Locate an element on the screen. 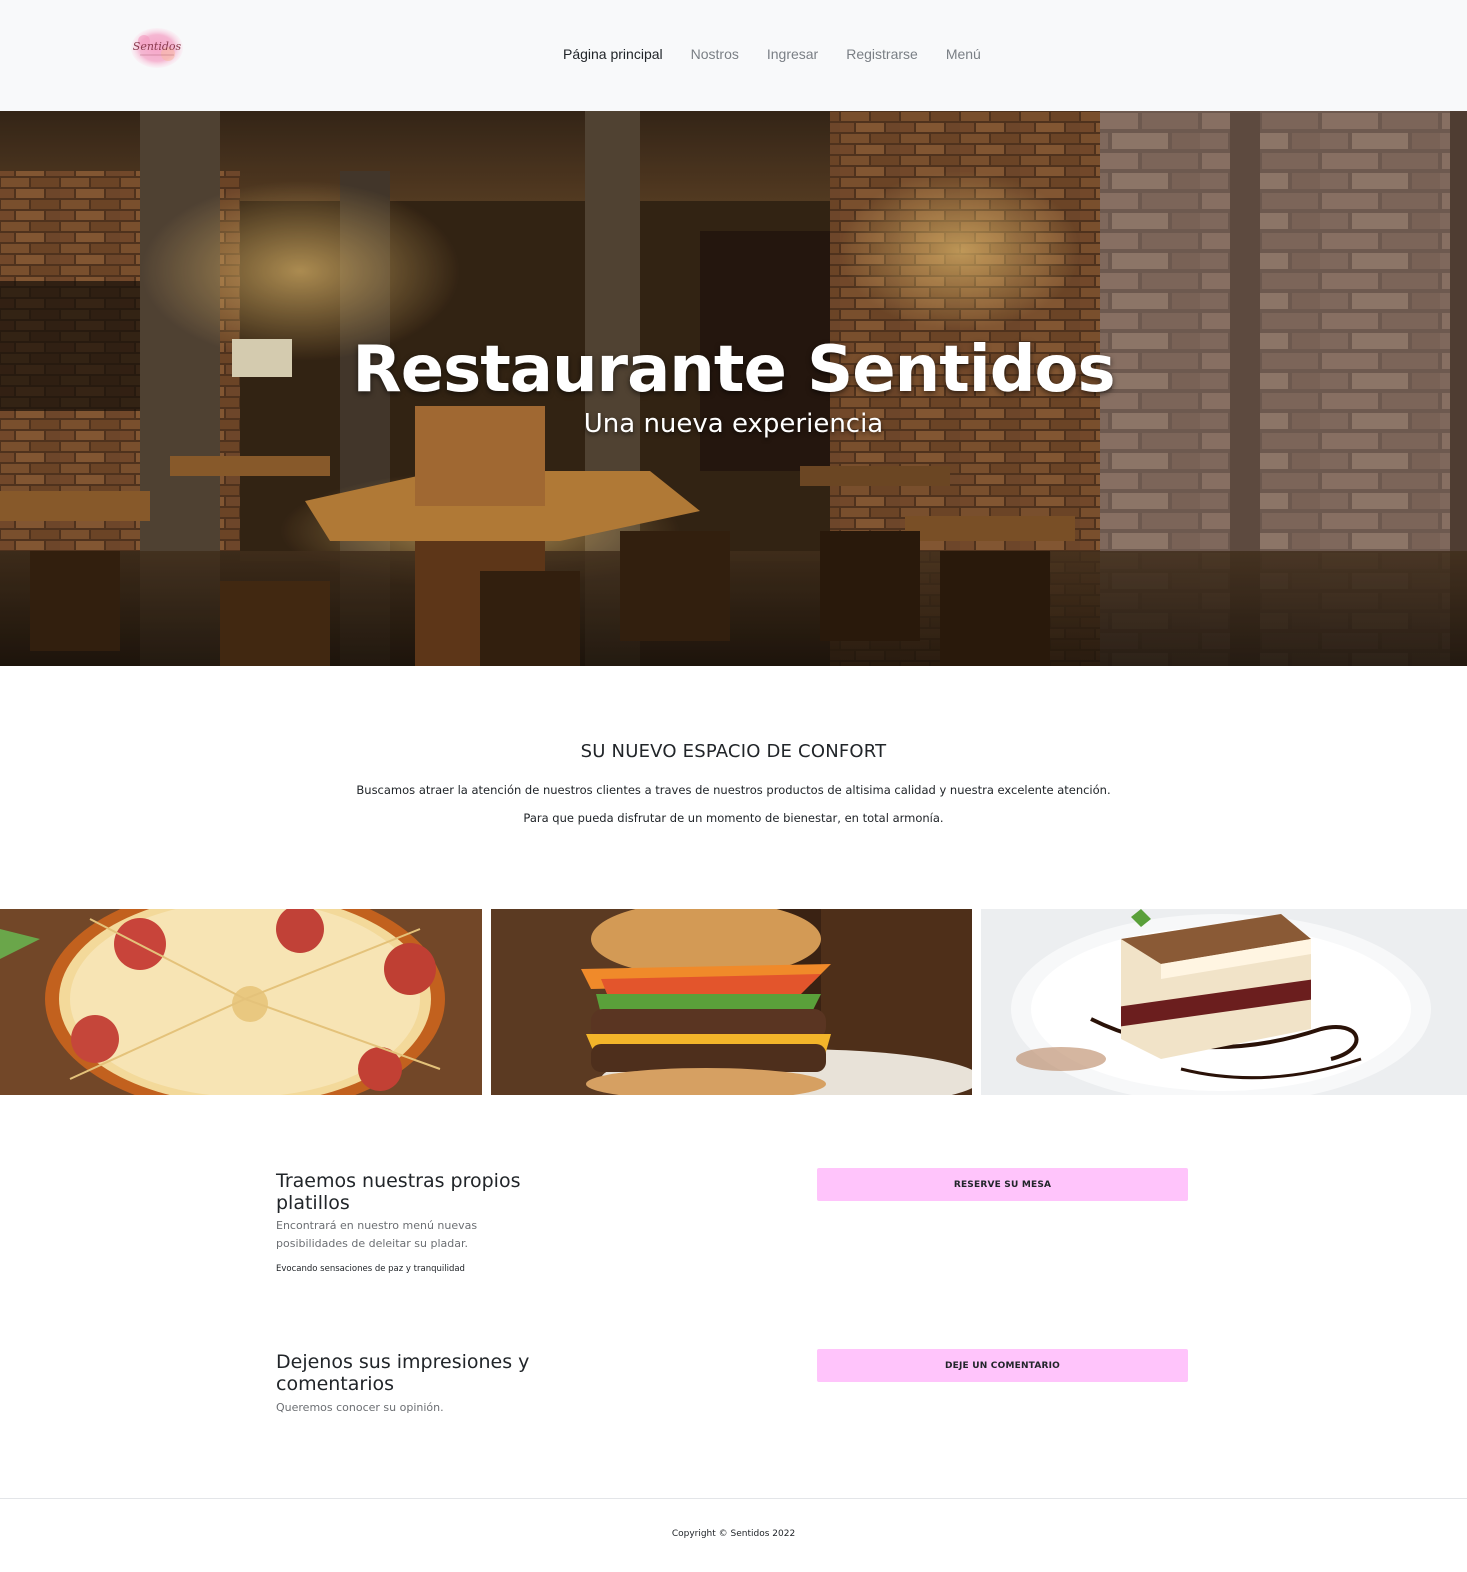 The height and width of the screenshot is (1572, 1467). sentidos-logo: Sentidos is located at coordinates (157, 48).